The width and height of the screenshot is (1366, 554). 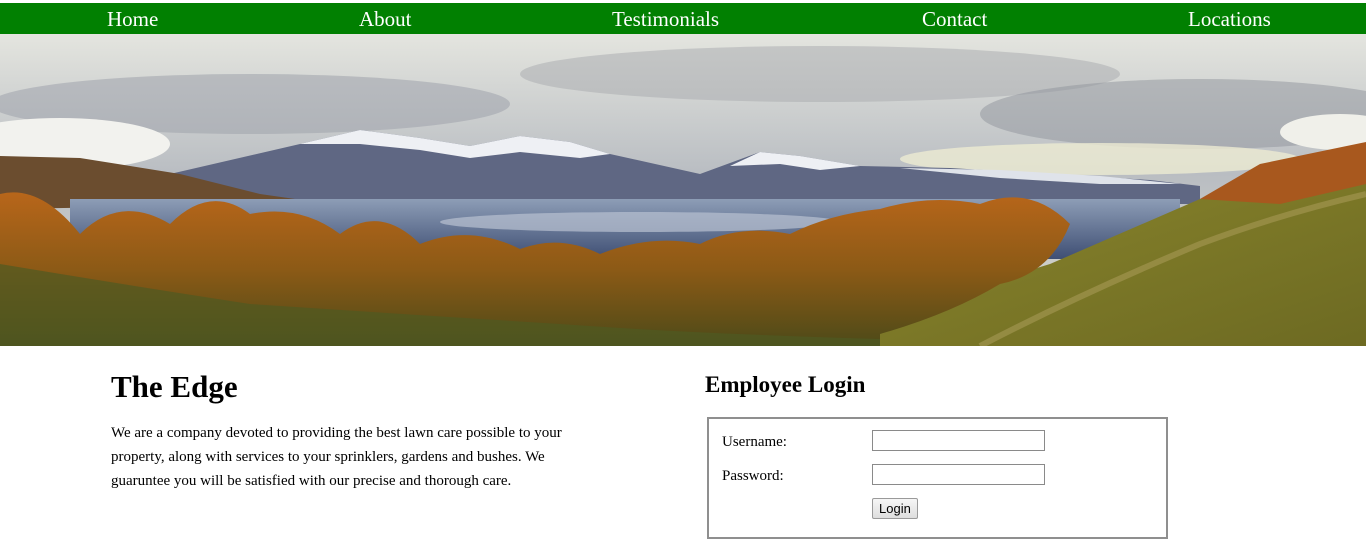 What do you see at coordinates (958, 440) in the screenshot?
I see `username-input` at bounding box center [958, 440].